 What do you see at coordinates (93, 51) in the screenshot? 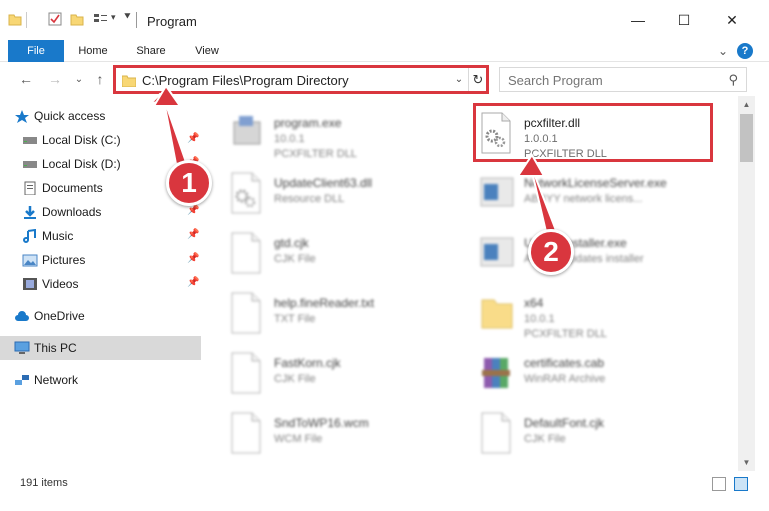
I see `tab-home: Home` at bounding box center [93, 51].